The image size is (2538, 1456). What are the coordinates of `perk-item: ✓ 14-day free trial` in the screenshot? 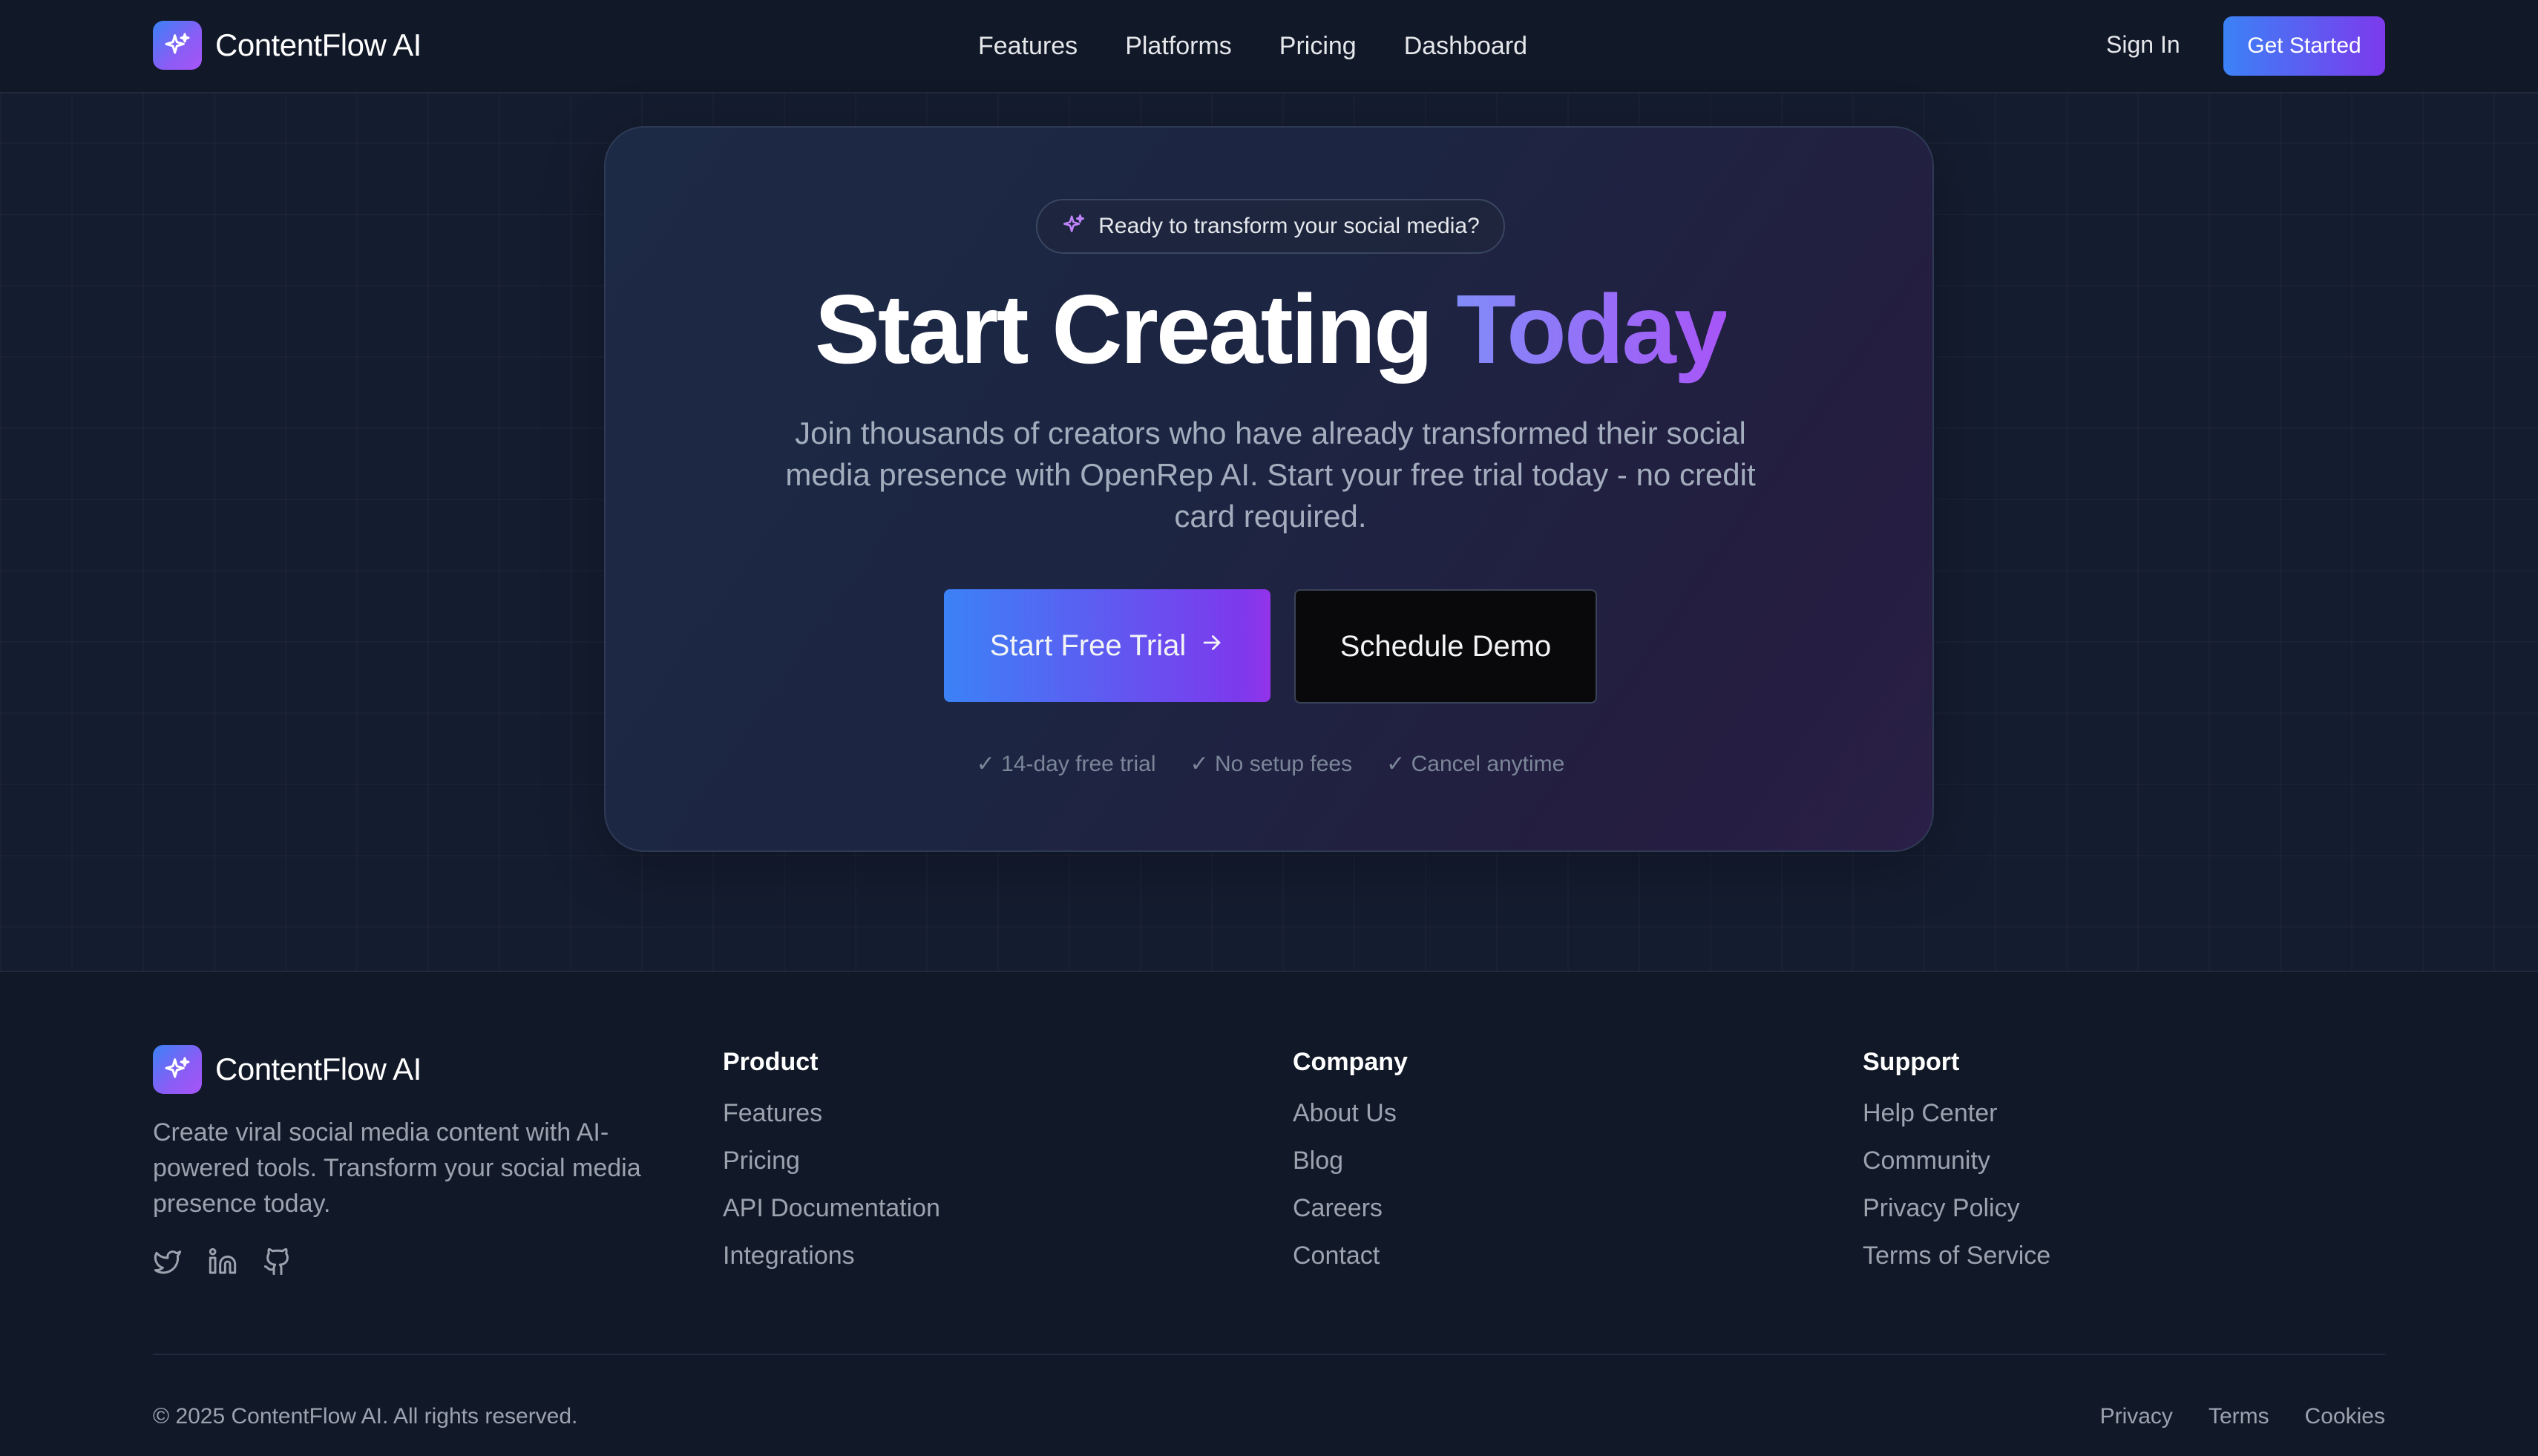 It's located at (1066, 764).